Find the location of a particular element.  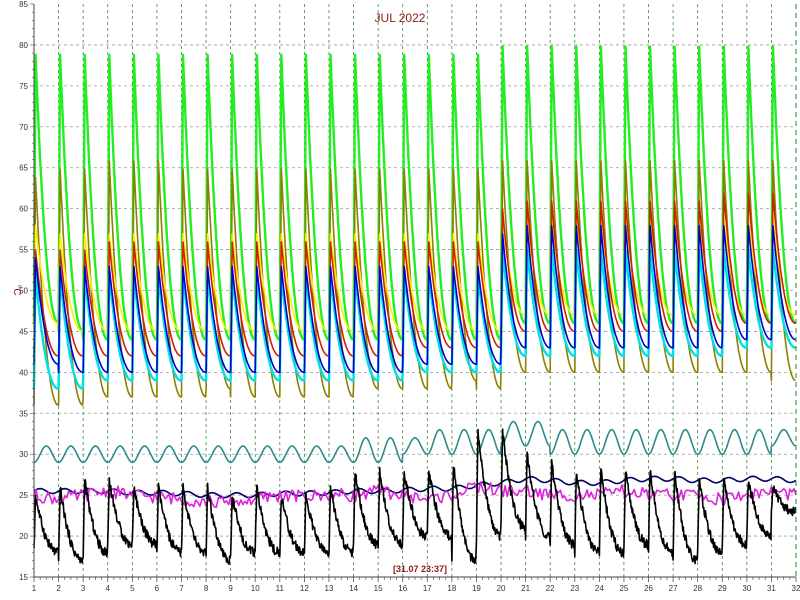

y-tick-label: 55 is located at coordinates (23, 250).